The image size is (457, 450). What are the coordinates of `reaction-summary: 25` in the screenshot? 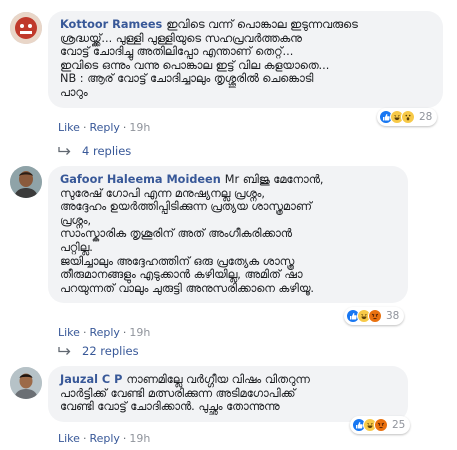 It's located at (380, 425).